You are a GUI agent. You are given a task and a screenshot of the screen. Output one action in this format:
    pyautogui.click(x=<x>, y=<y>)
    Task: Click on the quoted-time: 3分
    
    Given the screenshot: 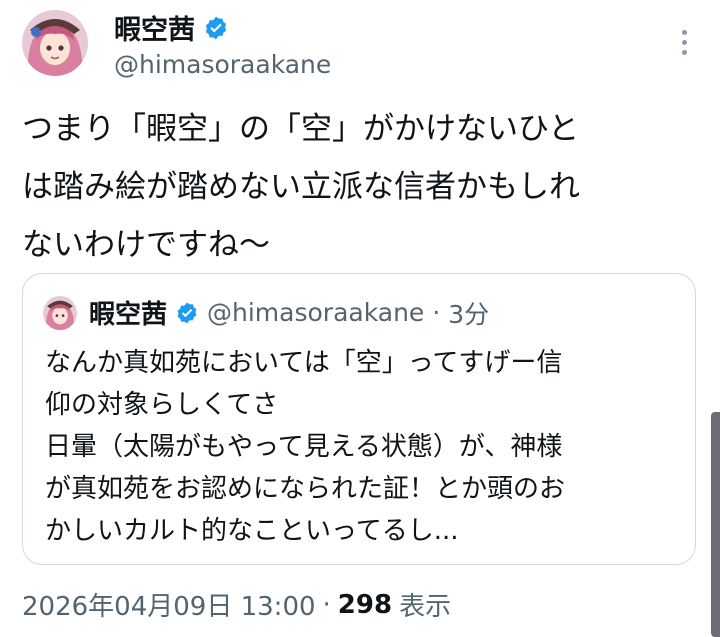 What is the action you would take?
    pyautogui.click(x=469, y=314)
    